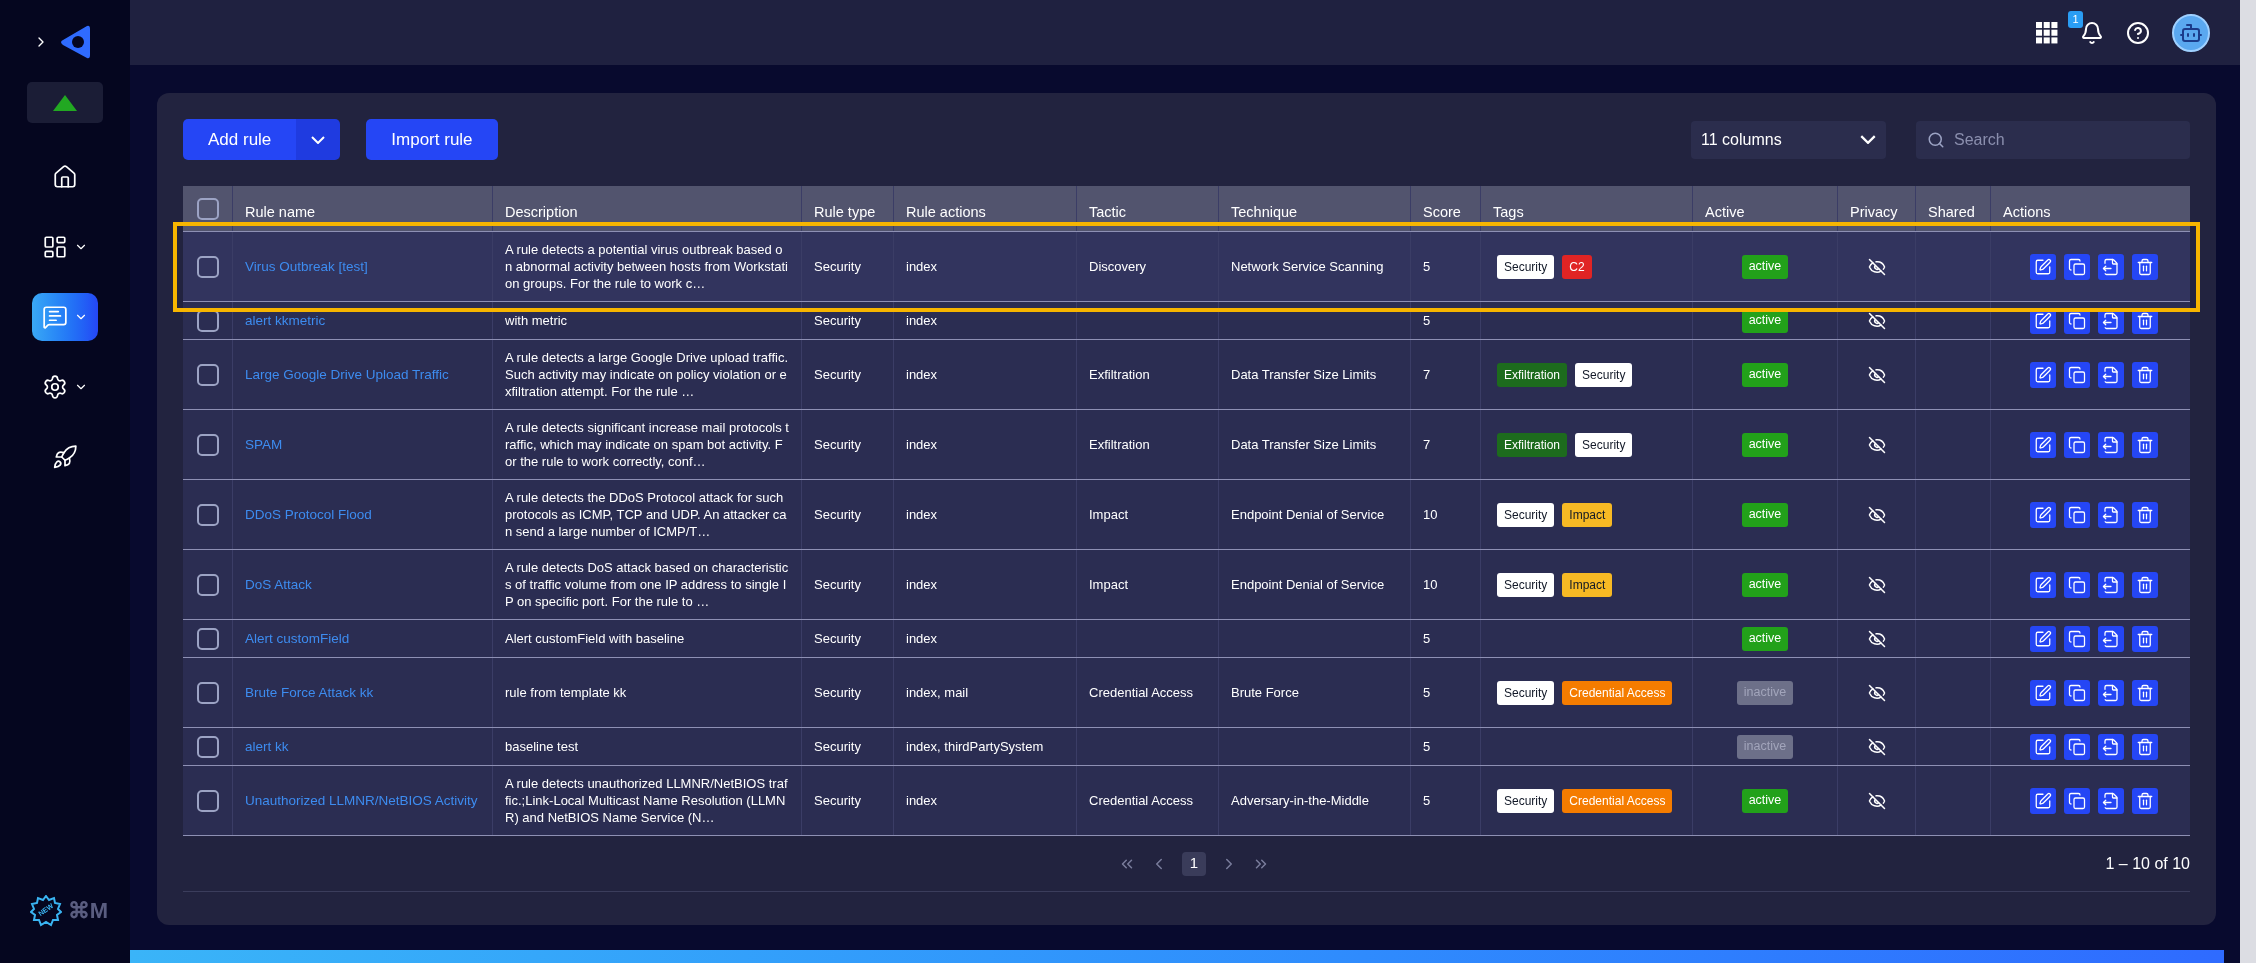 The width and height of the screenshot is (2256, 963). Describe the element at coordinates (845, 212) in the screenshot. I see `column-header: Rule type` at that location.